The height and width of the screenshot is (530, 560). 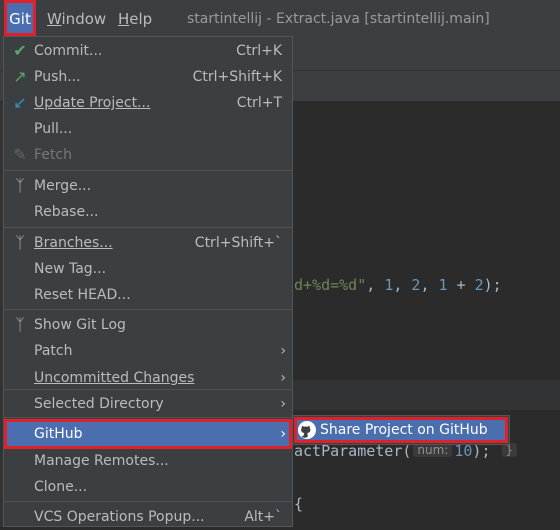 I want to click on menu-item-commit: ✔ Commit... Ctrl+K, so click(x=148, y=51).